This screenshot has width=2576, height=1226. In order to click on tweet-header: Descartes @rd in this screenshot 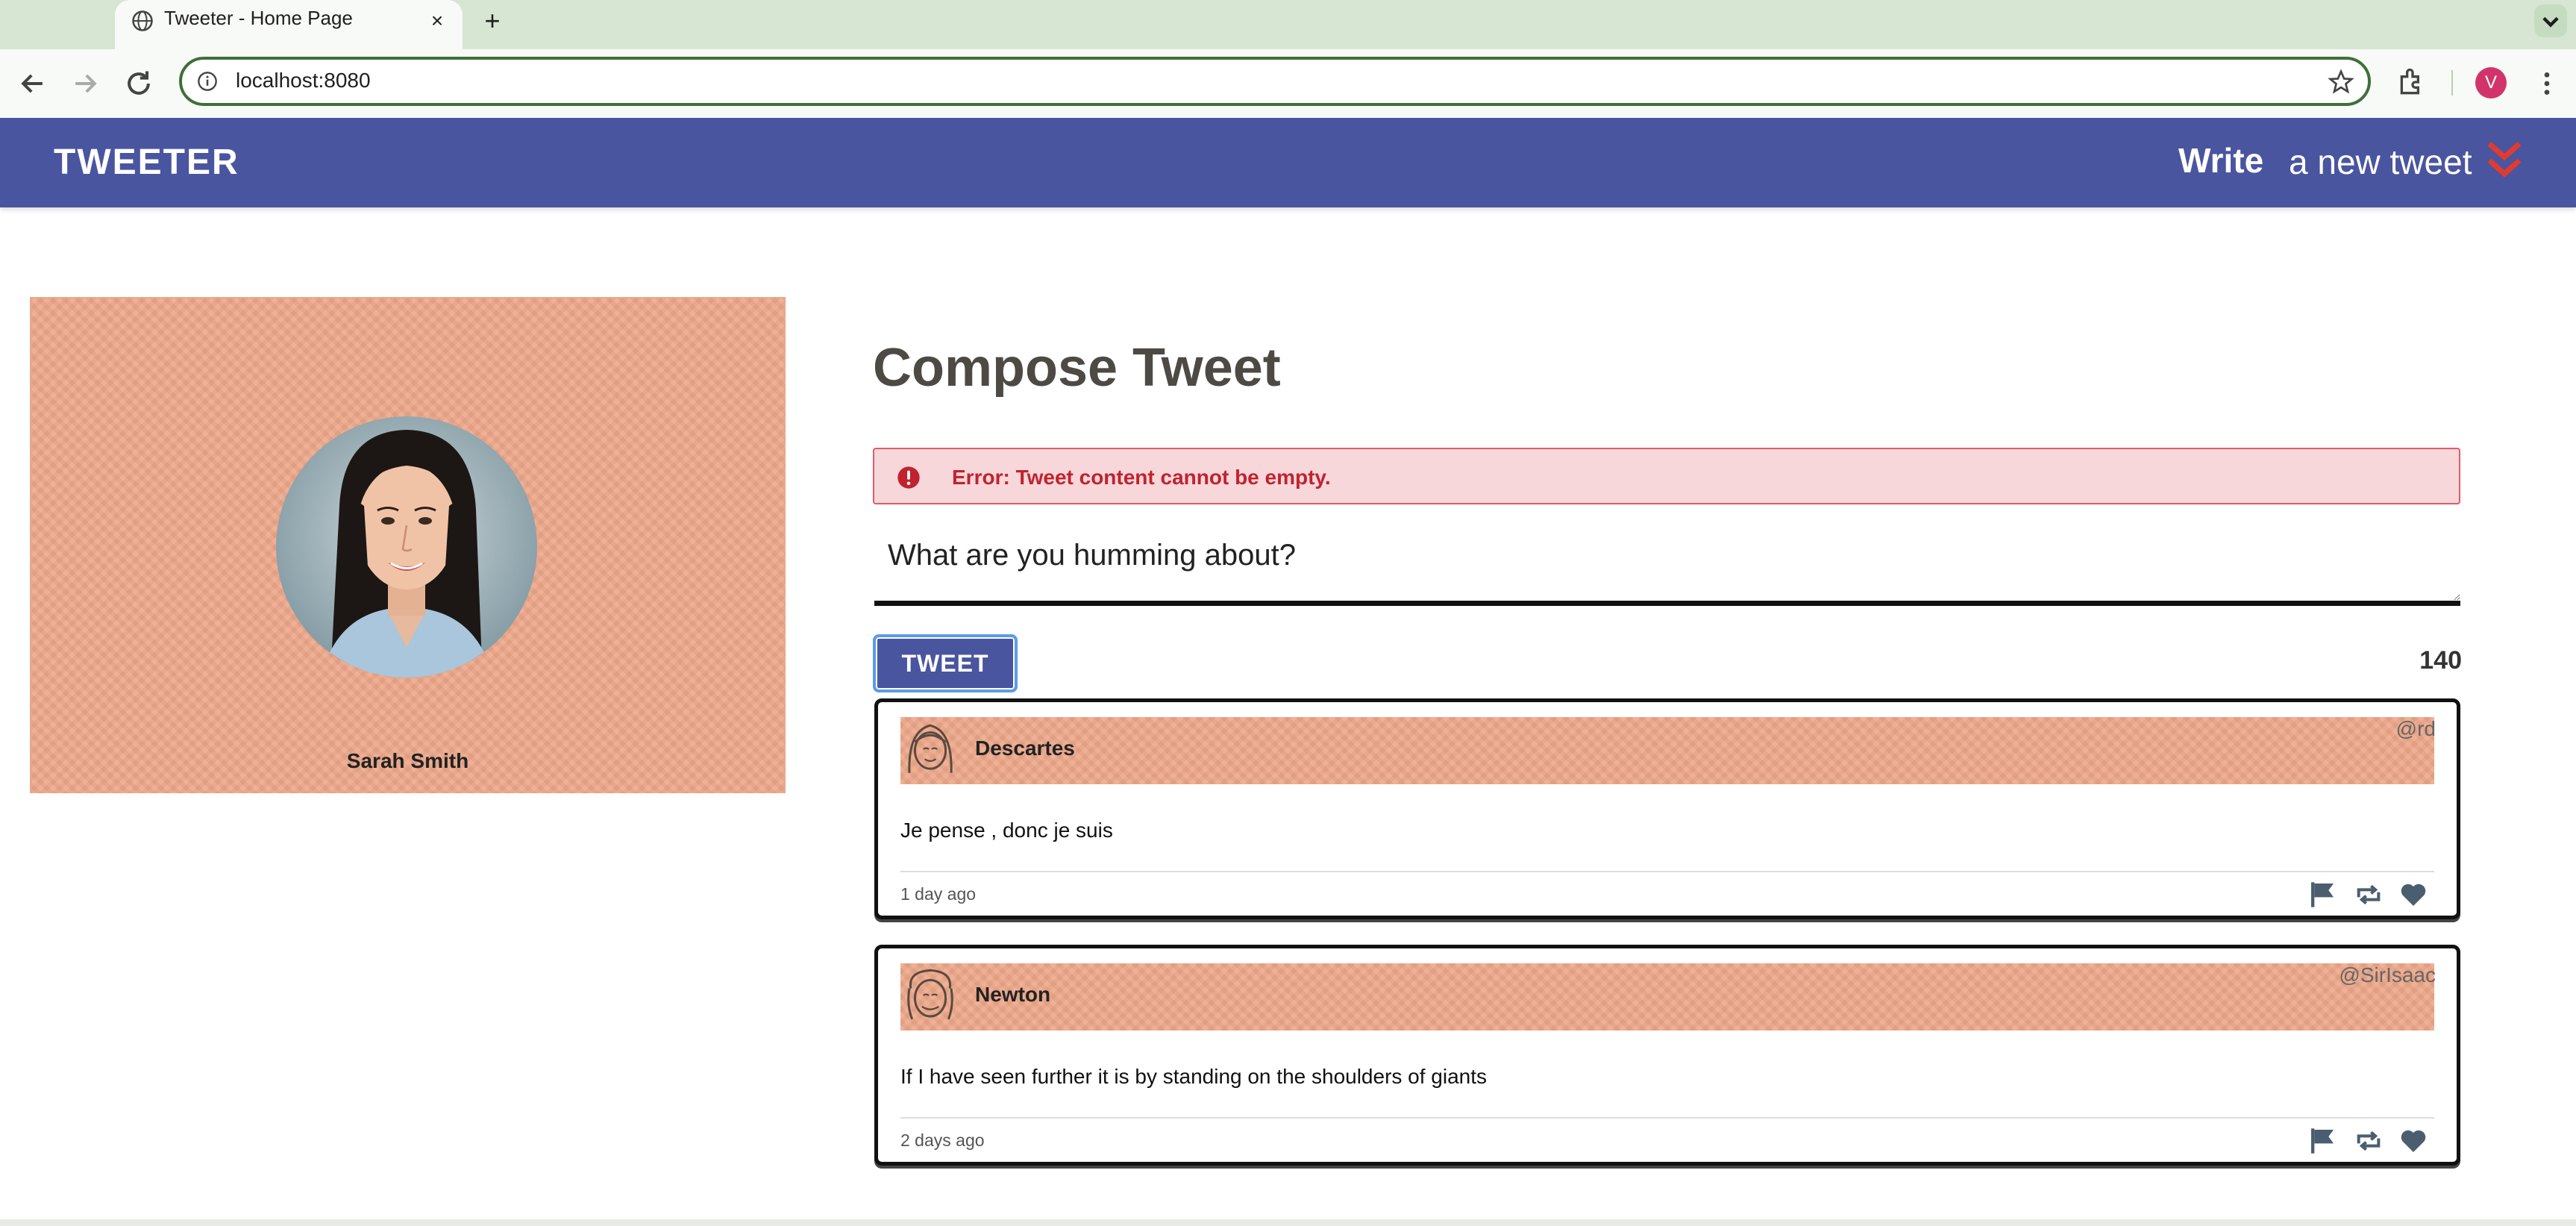, I will do `click(1668, 750)`.